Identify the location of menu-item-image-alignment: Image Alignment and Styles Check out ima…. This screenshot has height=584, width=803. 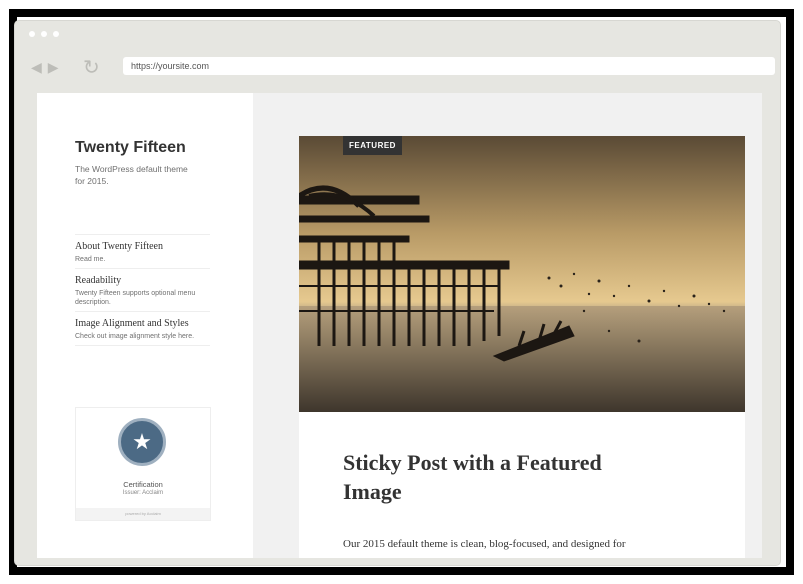
(142, 328).